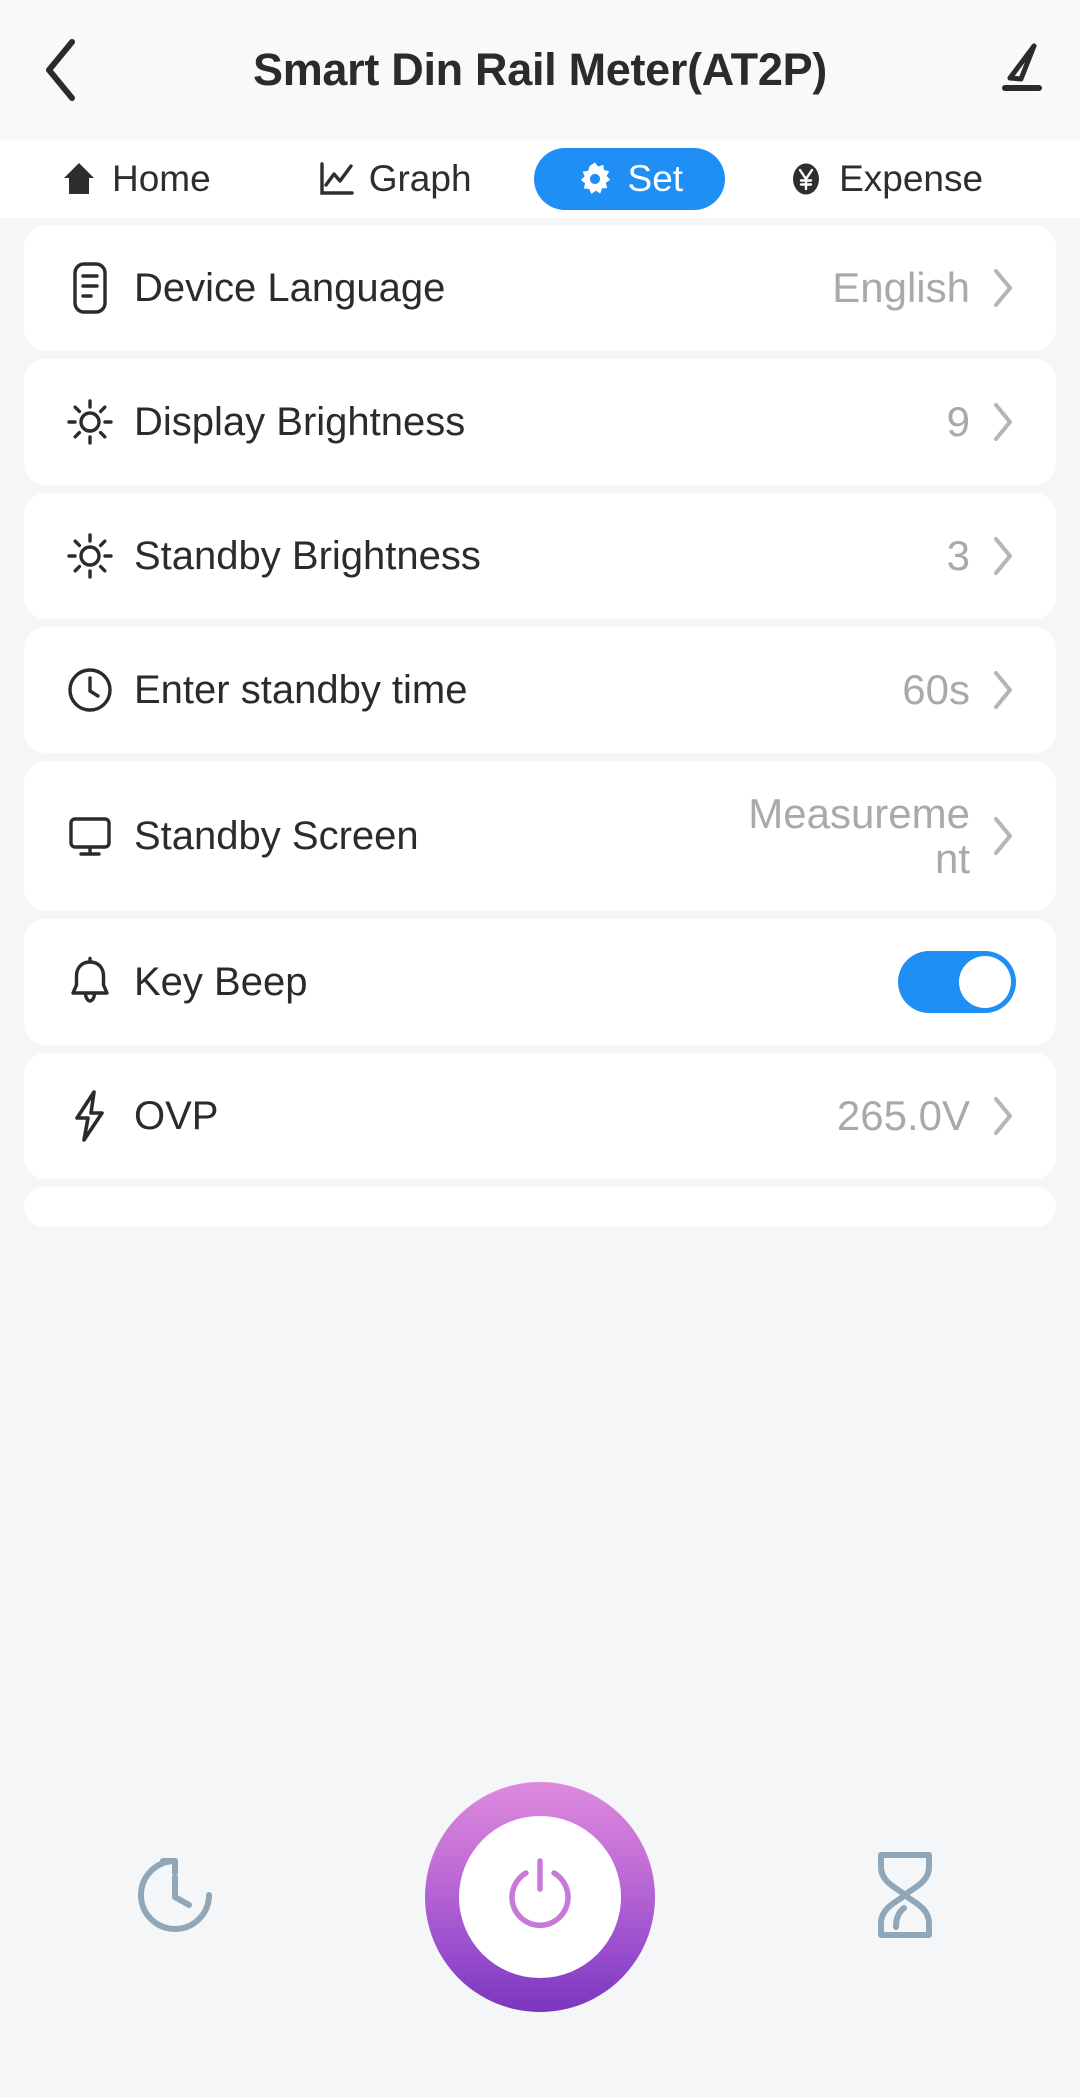 The width and height of the screenshot is (1080, 2097). I want to click on edit-button, so click(1020, 70).